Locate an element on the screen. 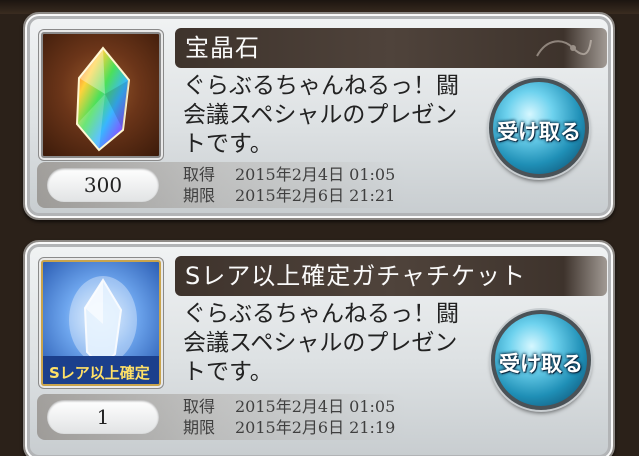 The height and width of the screenshot is (456, 639). date-info: 取得 2015年2月4日 01:05 期限 2015年2月6日 21:21 is located at coordinates (289, 185).